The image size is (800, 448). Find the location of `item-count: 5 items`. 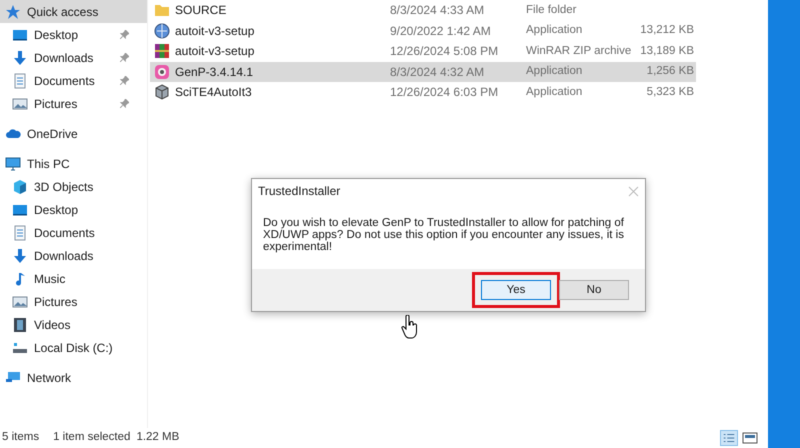

item-count: 5 items is located at coordinates (20, 438).